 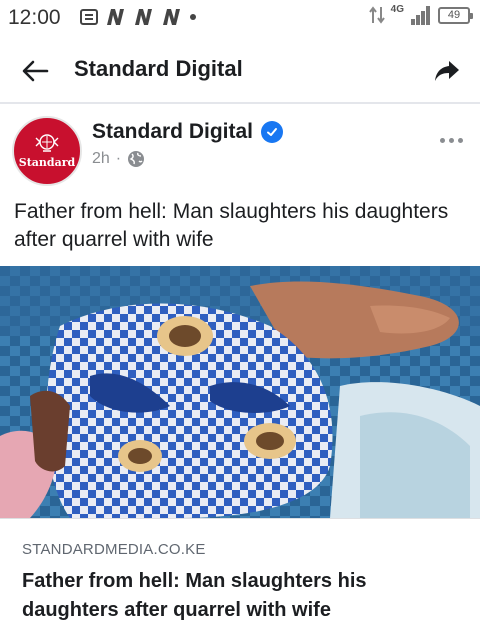 I want to click on status-right: 4G 49, so click(x=420, y=14).